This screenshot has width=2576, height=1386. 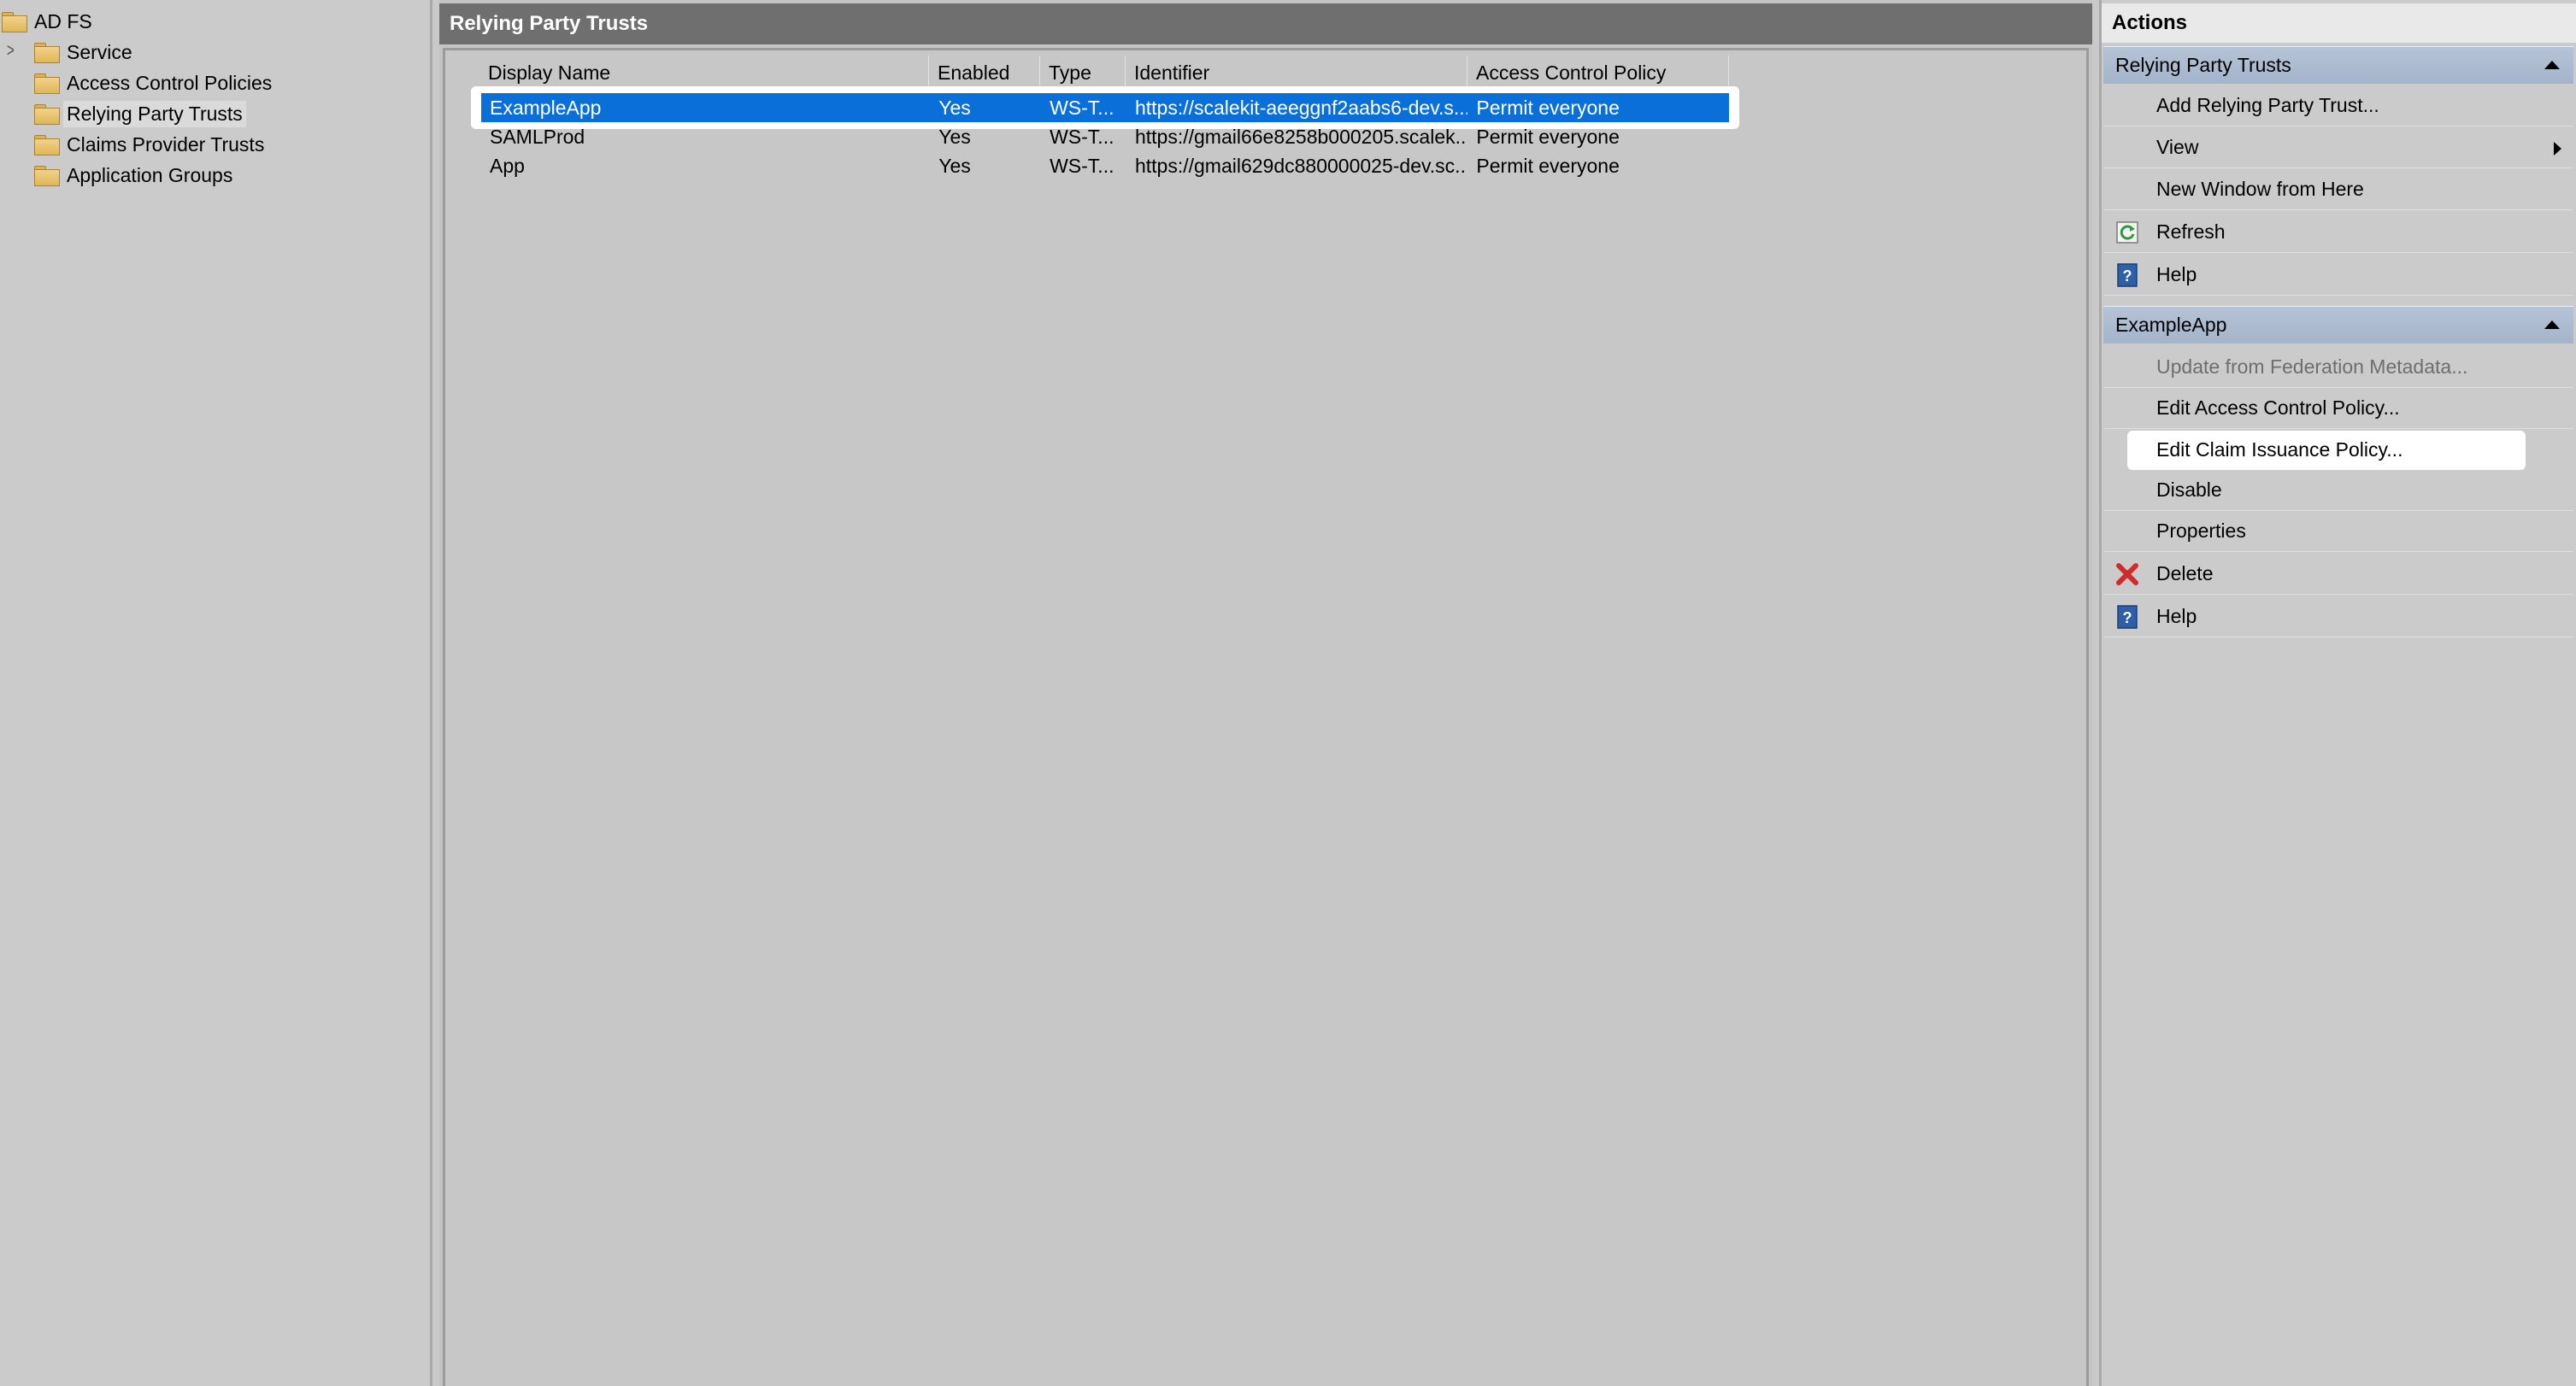 What do you see at coordinates (2557, 149) in the screenshot?
I see `submenu-arrow-icon` at bounding box center [2557, 149].